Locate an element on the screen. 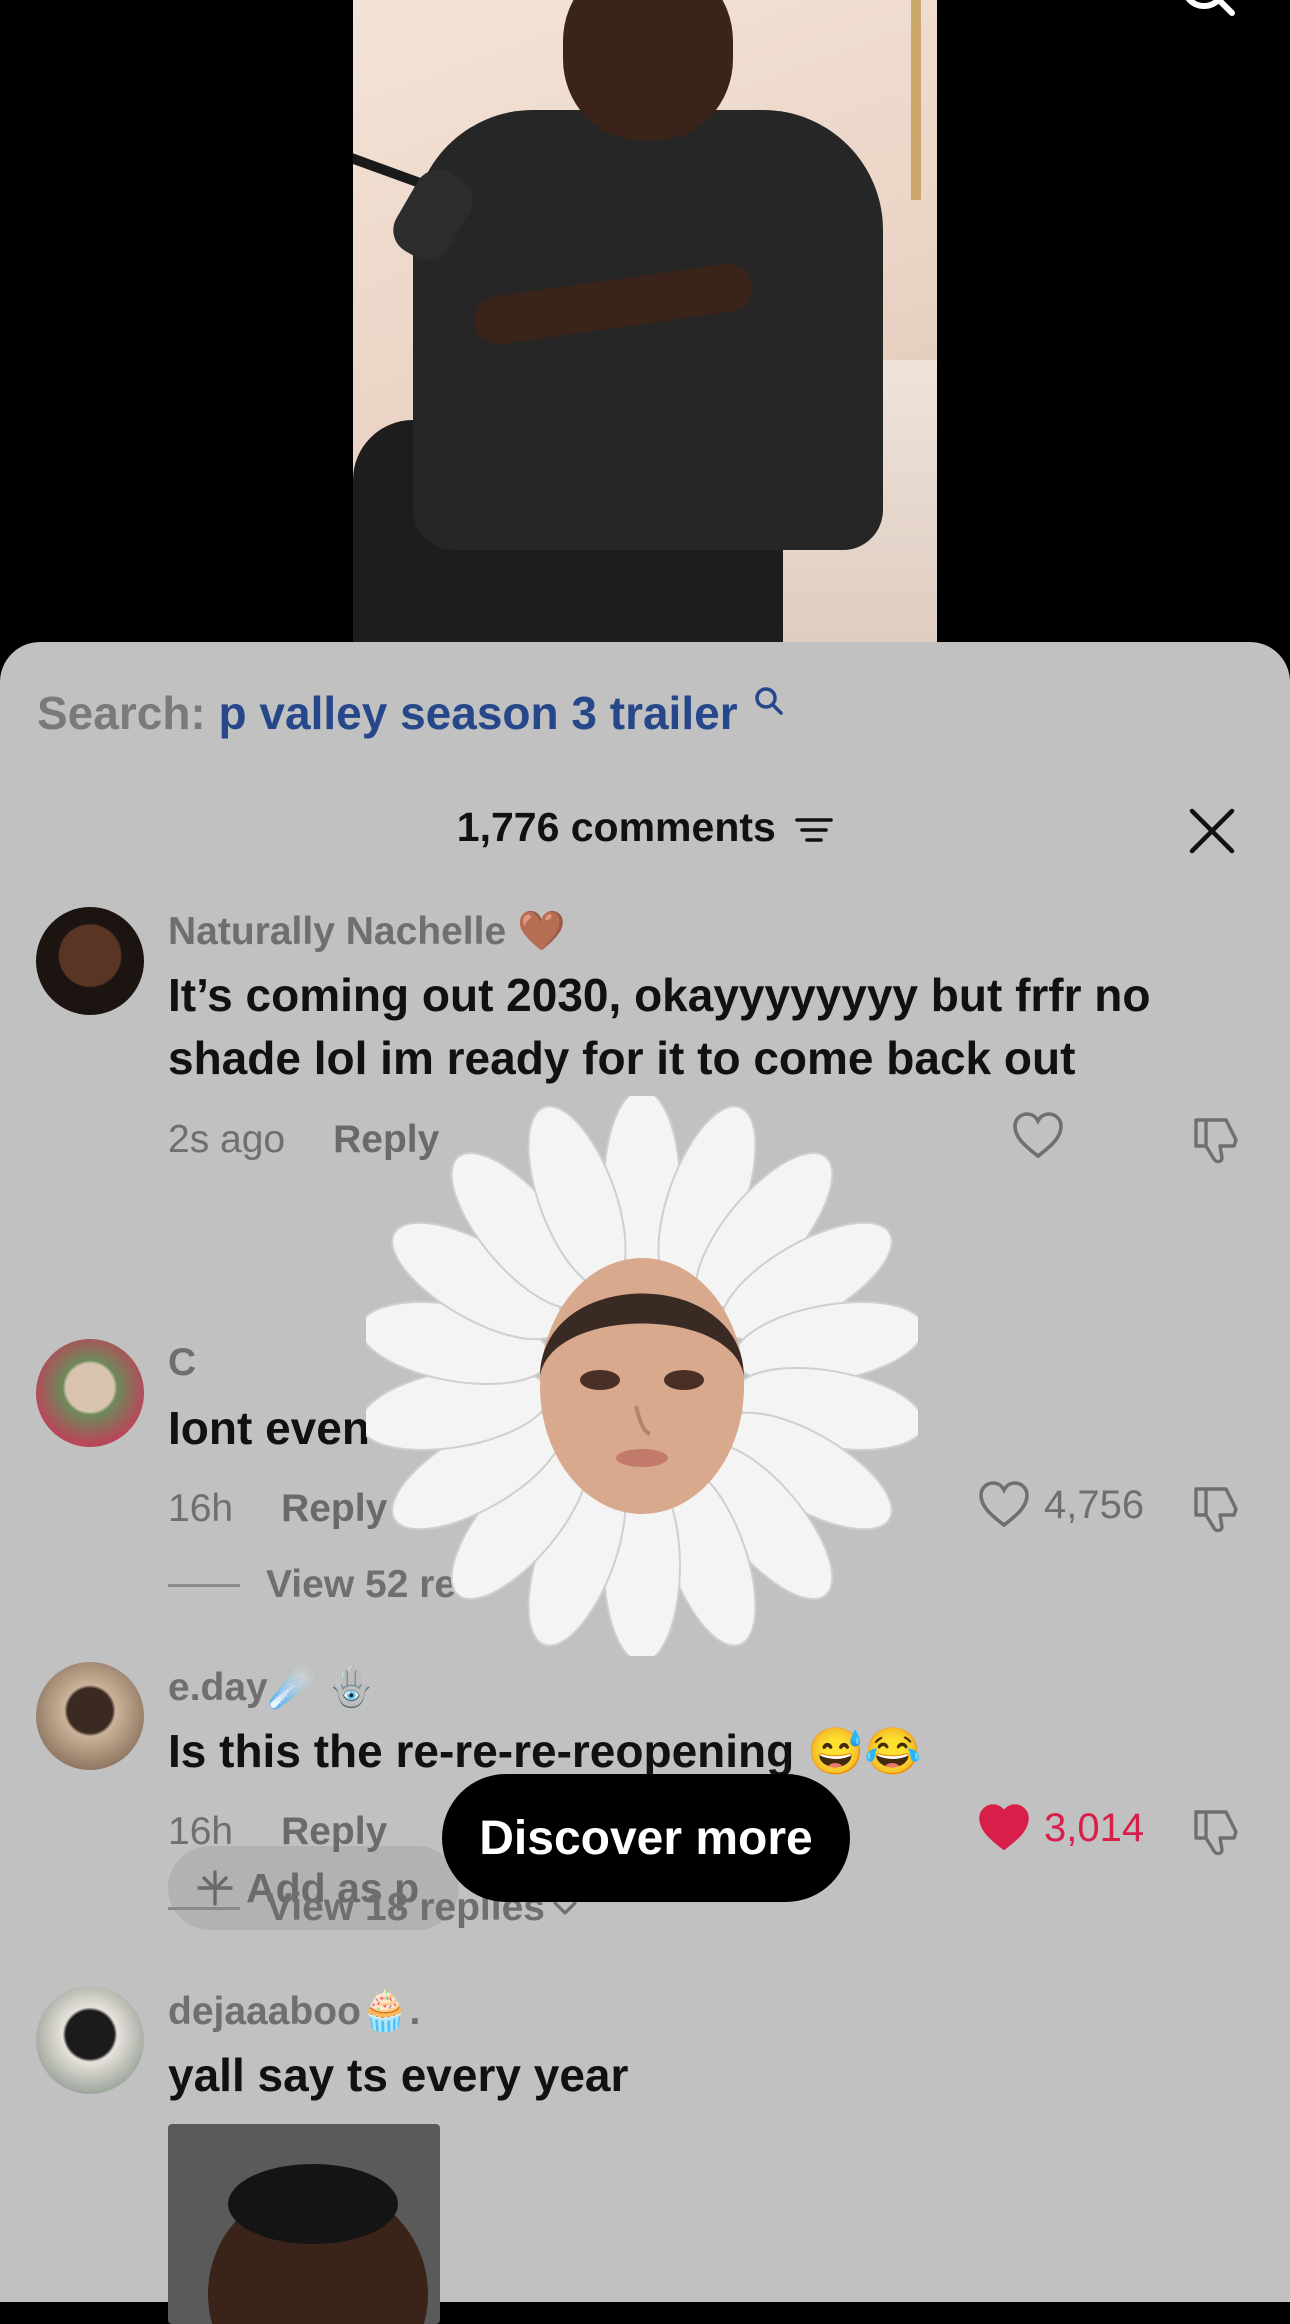 The height and width of the screenshot is (2324, 1290). video-lamp is located at coordinates (916, 100).